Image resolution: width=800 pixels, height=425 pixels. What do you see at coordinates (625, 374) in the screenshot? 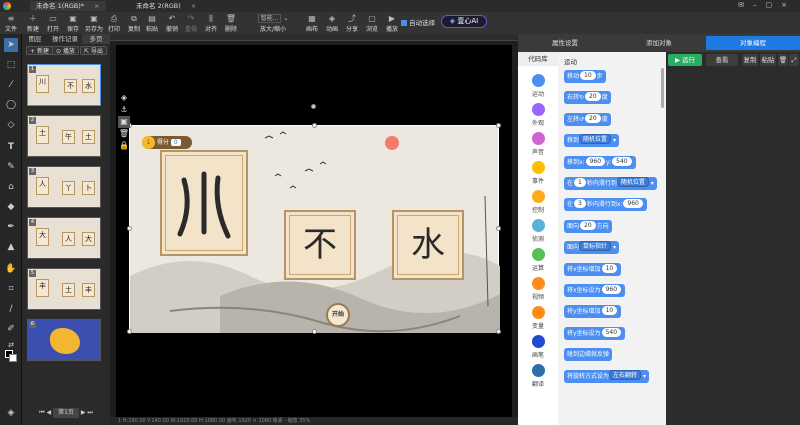
I see `block-dropdown: 左右翻转` at bounding box center [625, 374].